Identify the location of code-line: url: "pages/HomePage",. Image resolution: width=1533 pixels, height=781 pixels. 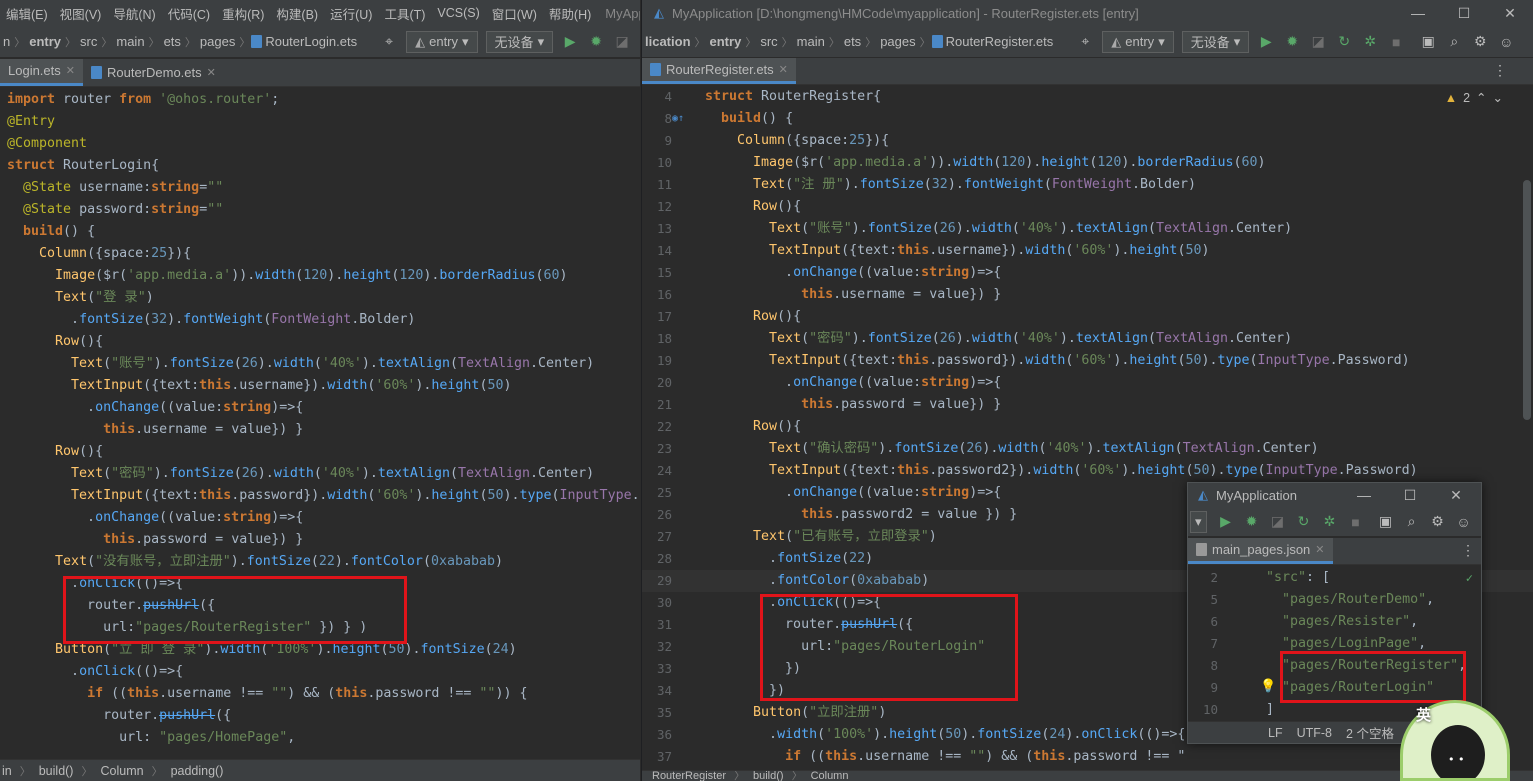
(320, 738).